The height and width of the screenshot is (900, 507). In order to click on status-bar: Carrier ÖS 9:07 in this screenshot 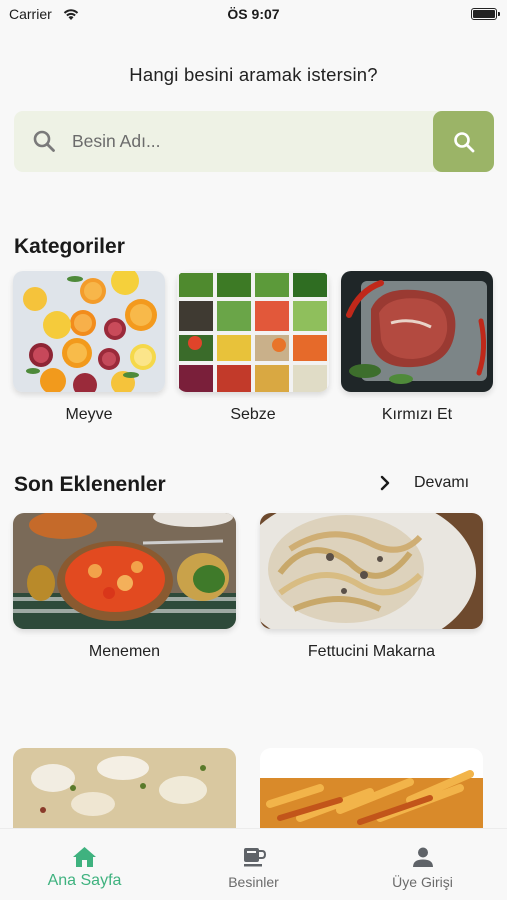, I will do `click(253, 15)`.